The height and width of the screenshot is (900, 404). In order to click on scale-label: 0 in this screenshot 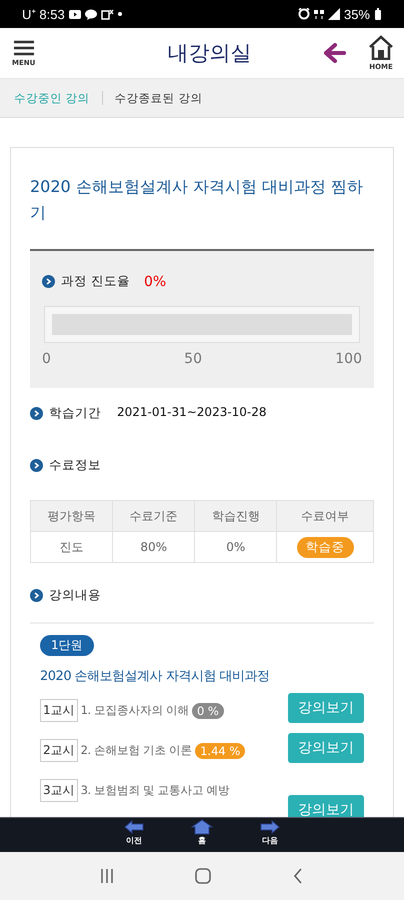, I will do `click(46, 359)`.